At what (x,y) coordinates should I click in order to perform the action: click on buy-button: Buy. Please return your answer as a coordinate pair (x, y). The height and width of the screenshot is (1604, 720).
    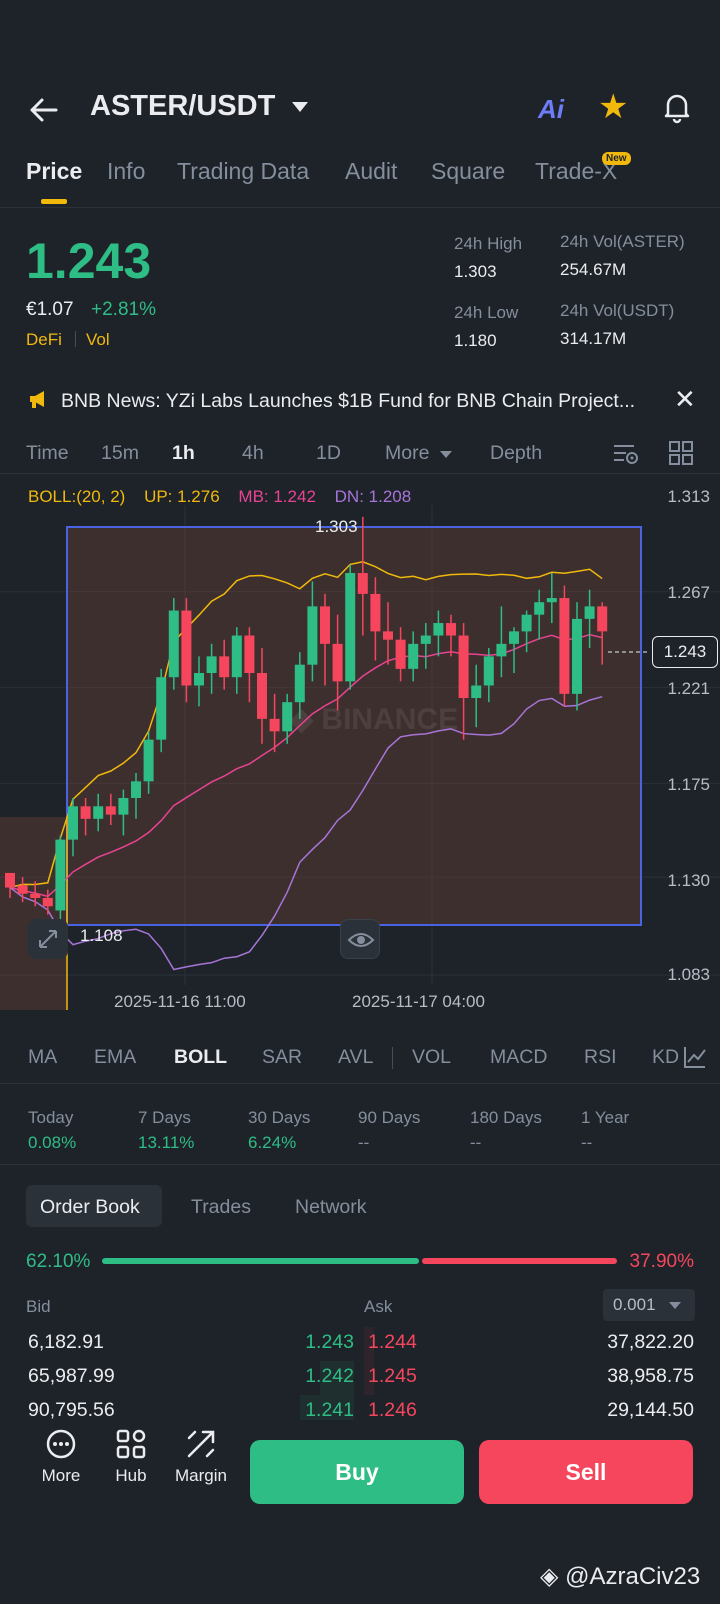
    Looking at the image, I should click on (357, 1472).